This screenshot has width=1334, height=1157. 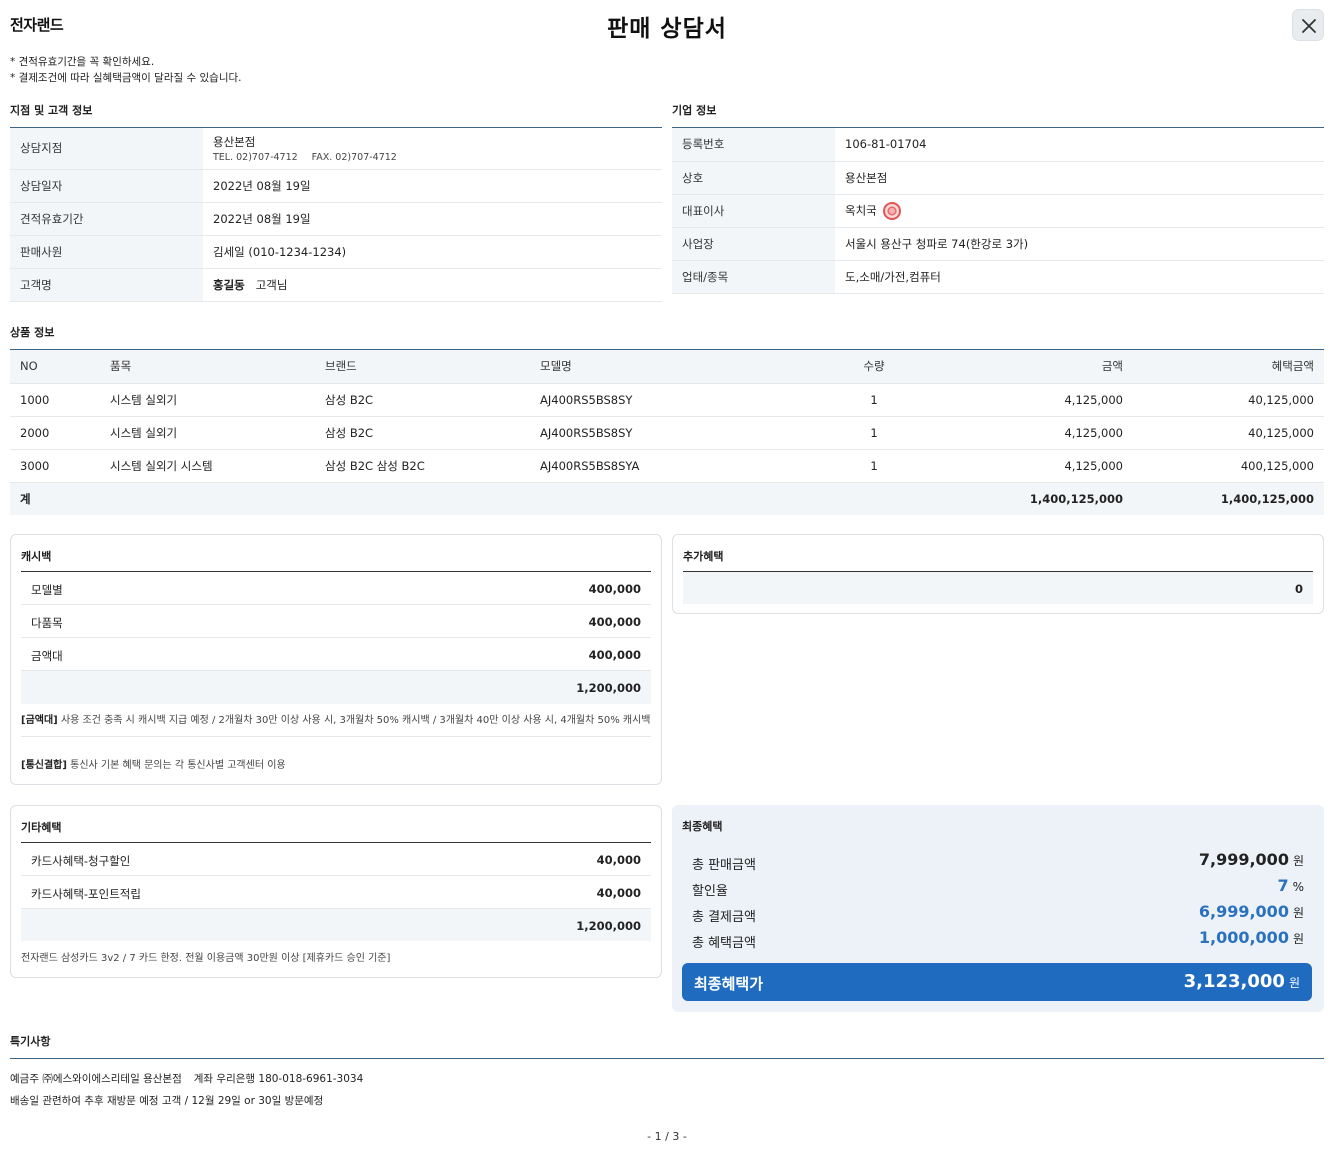 I want to click on product-section-title: 상품 정보, so click(x=32, y=332).